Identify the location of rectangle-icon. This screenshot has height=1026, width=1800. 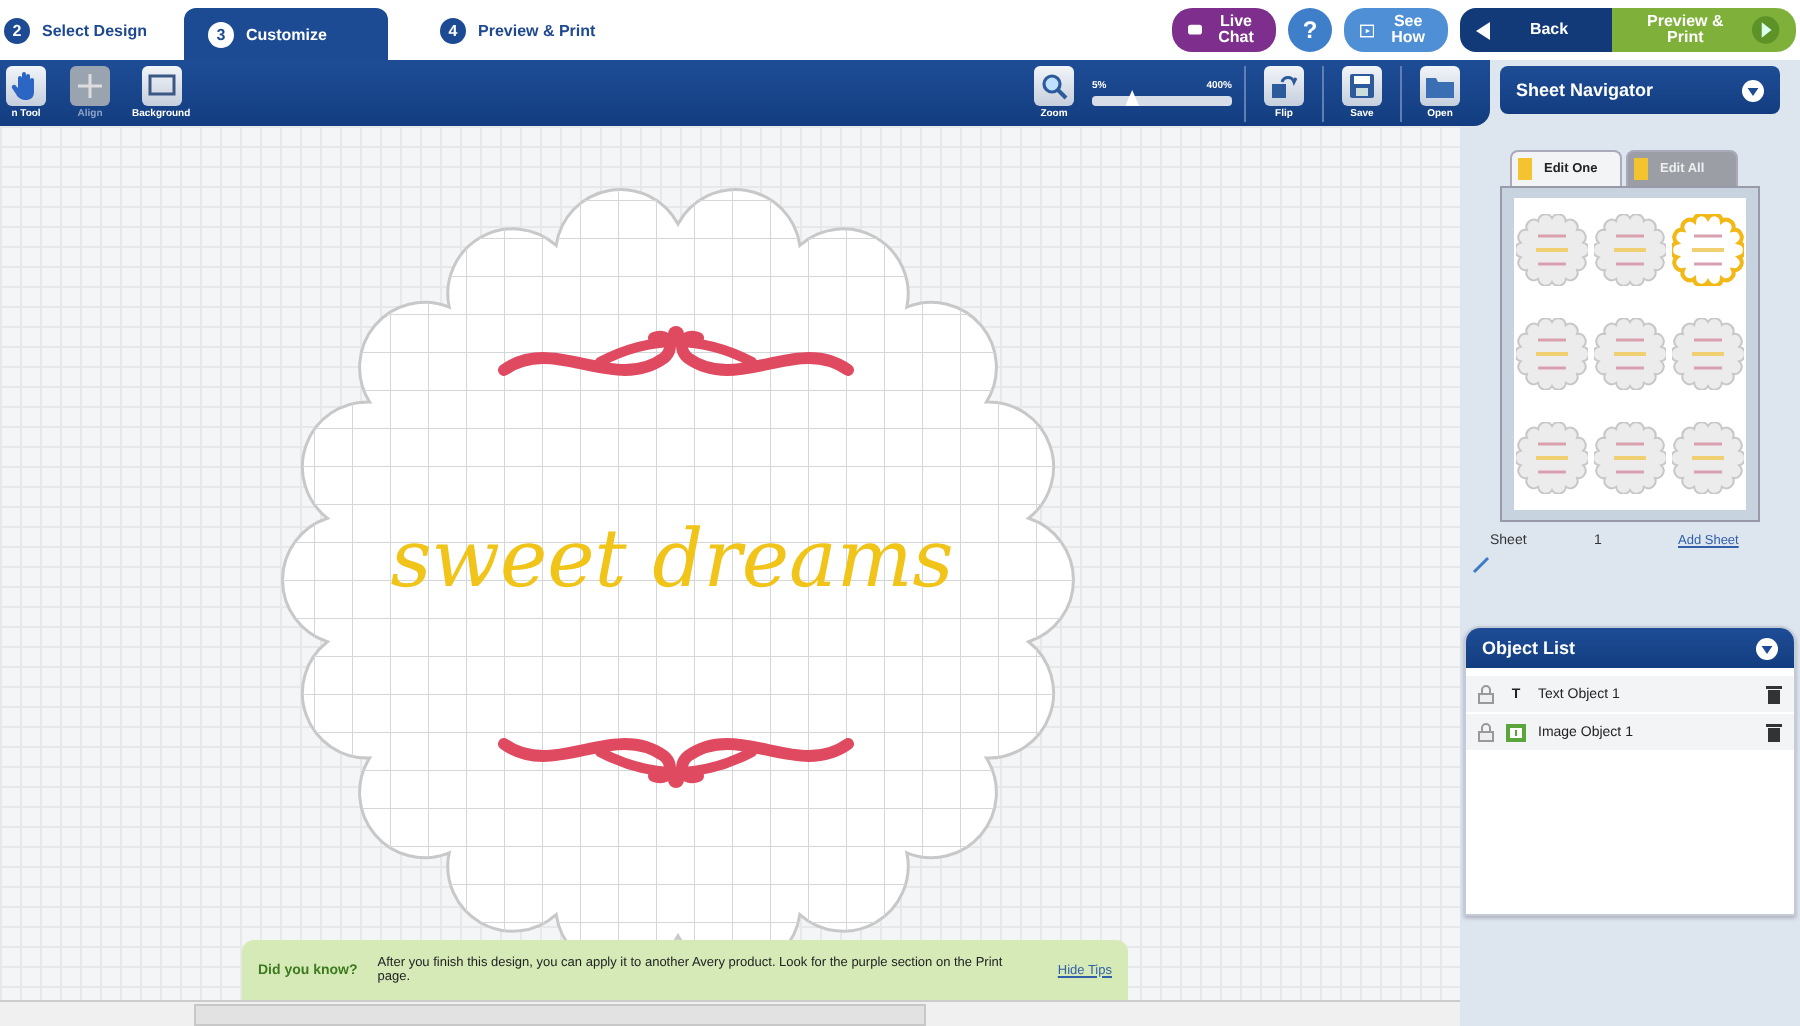
(161, 86).